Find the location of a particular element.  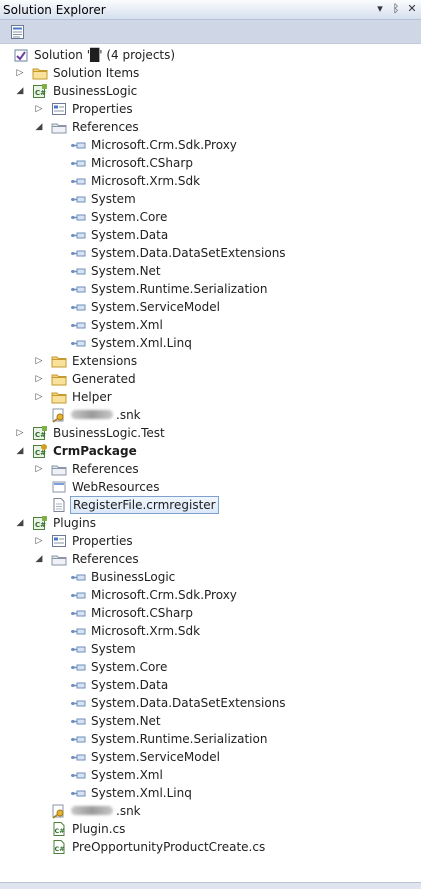

tree-item-preopportunityproductcreate-cs: C# PreOpportunityProductCreate.cs is located at coordinates (210, 847).